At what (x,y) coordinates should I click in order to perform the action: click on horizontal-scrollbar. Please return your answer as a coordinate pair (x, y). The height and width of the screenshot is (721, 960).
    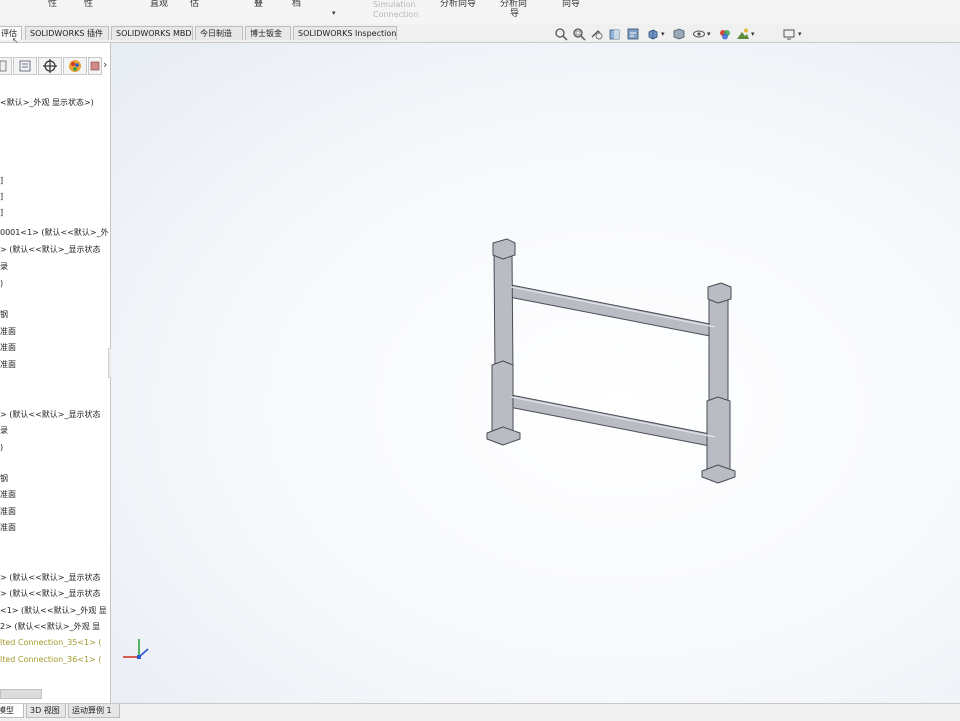
    Looking at the image, I should click on (21, 694).